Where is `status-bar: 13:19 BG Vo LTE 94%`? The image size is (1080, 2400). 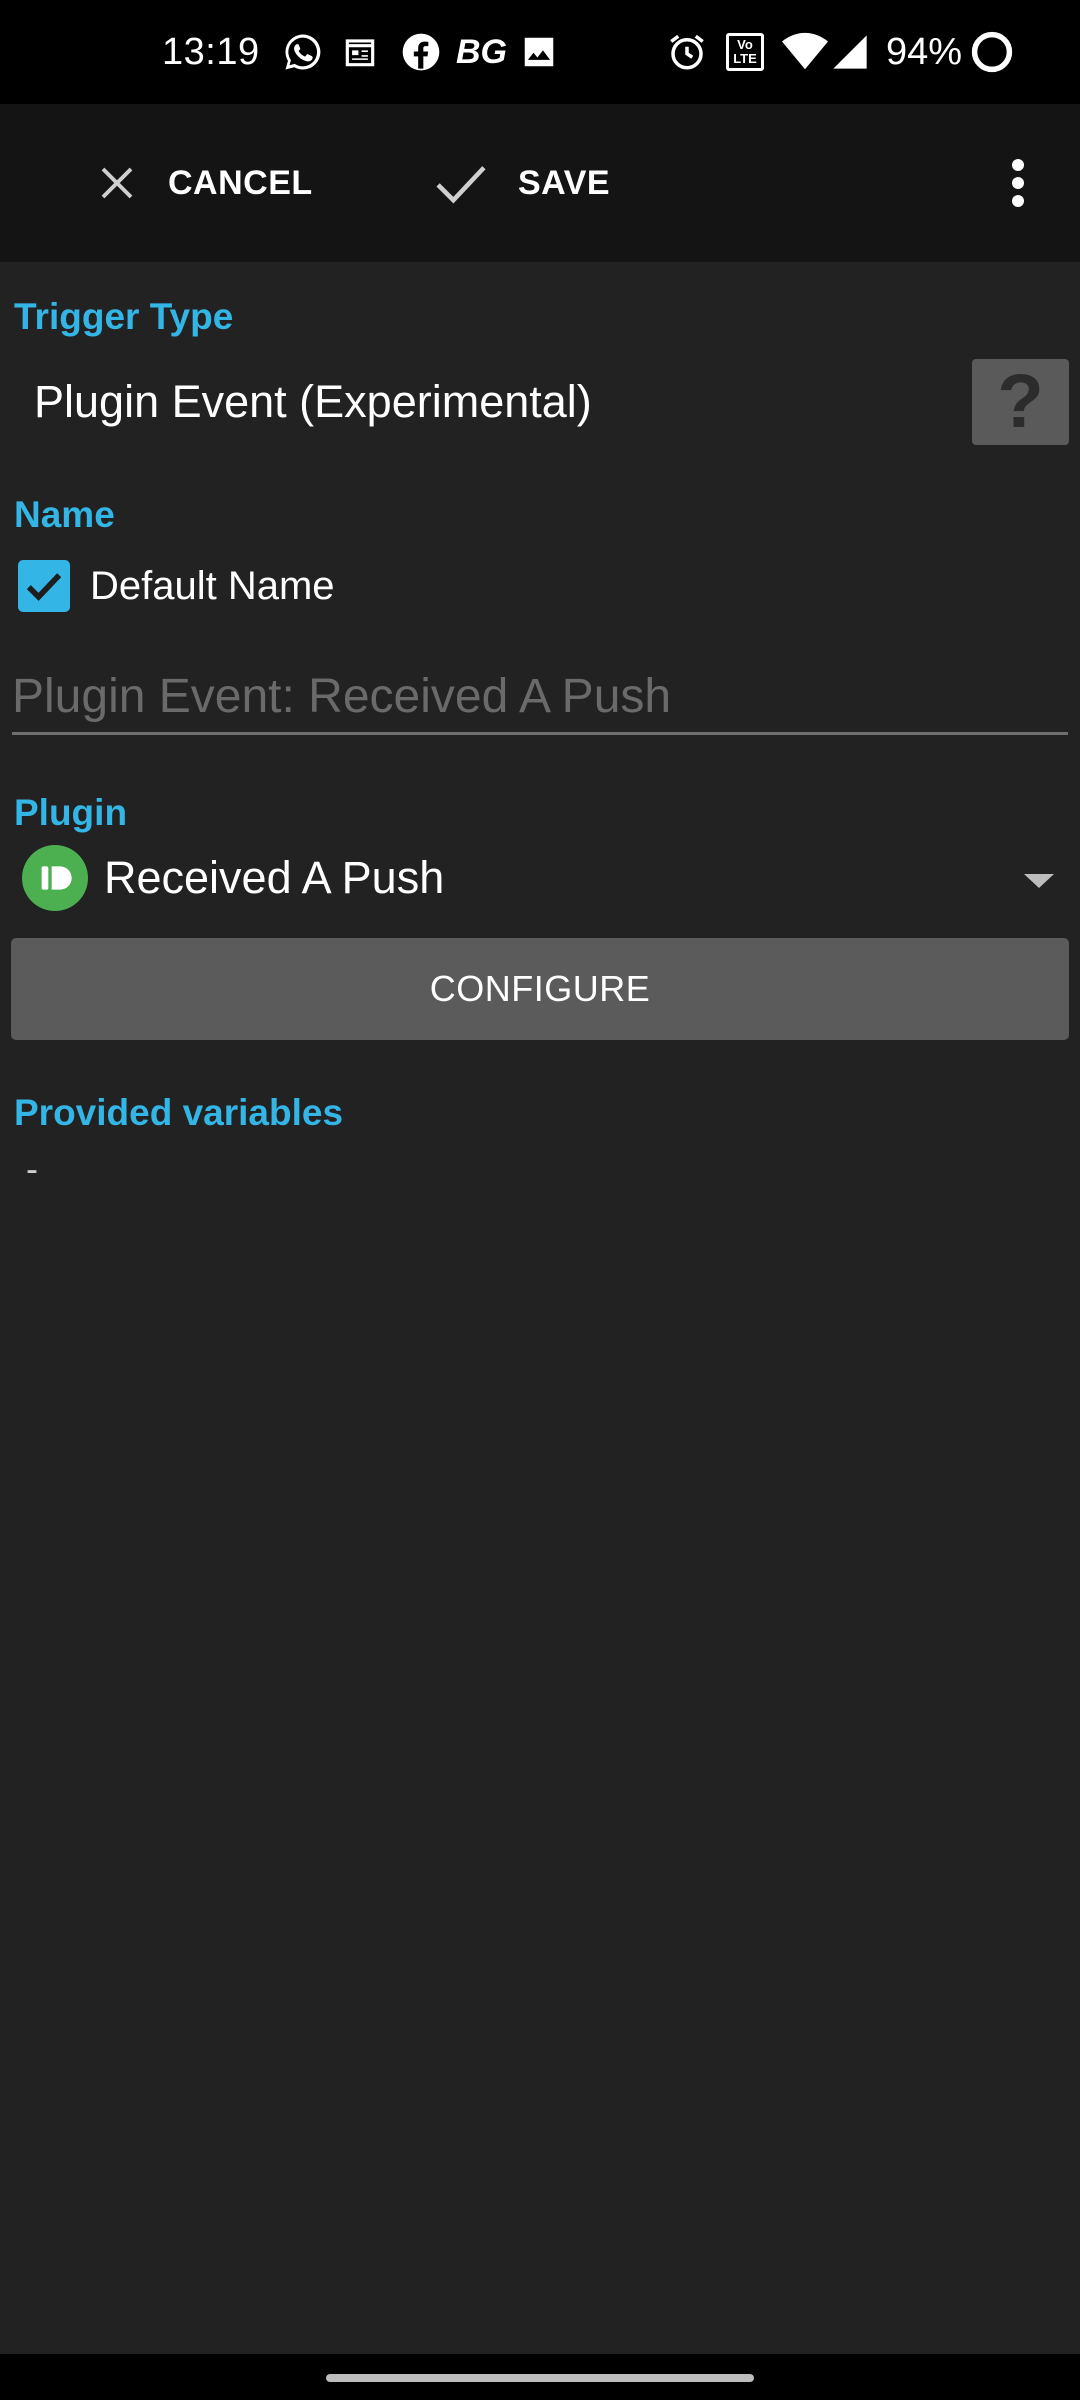
status-bar: 13:19 BG Vo LTE 94% is located at coordinates (540, 52).